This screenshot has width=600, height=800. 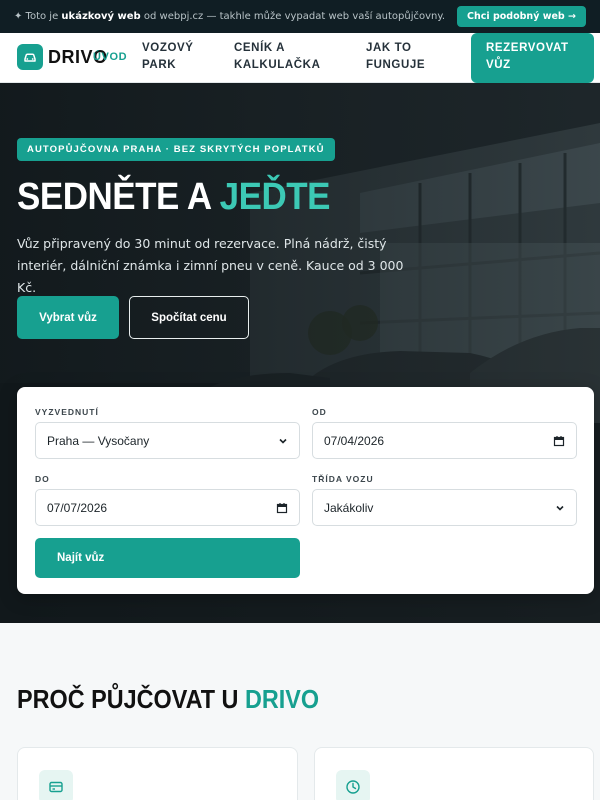 I want to click on why-title-accent: DRIVO, so click(x=282, y=699).